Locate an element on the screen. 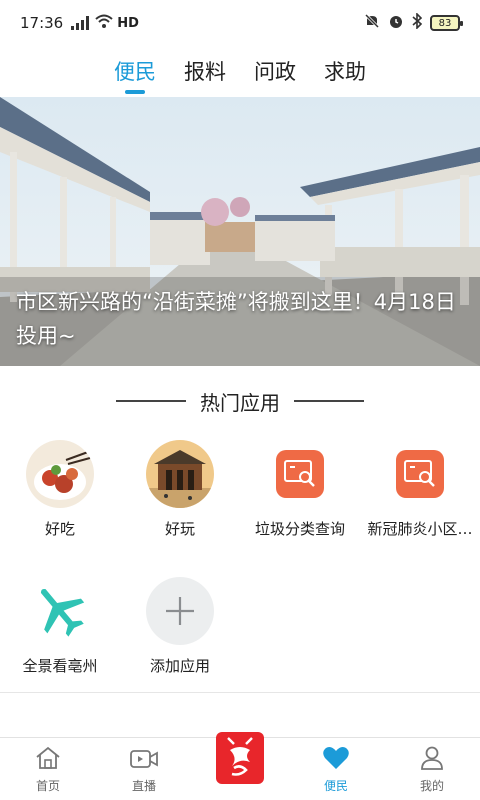  app-garbage-sorting: 垃圾分类查询 is located at coordinates (300, 489).